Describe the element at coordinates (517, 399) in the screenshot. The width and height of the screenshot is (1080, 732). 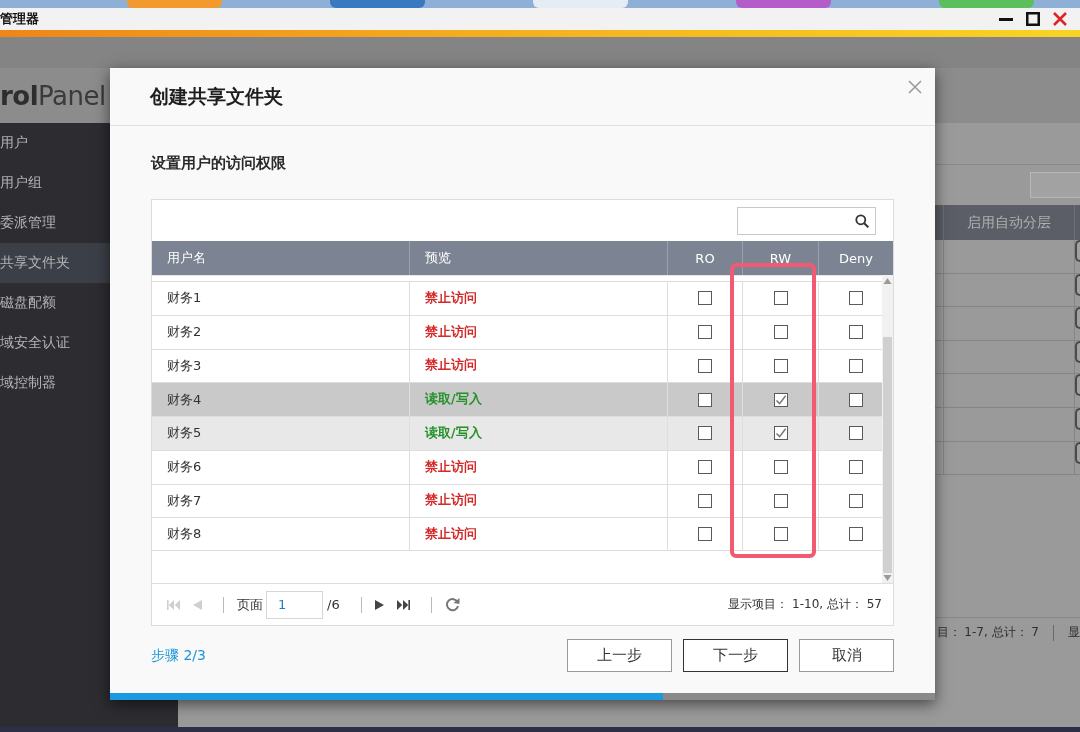
I see `table-row: 财务4 读取/写入` at that location.